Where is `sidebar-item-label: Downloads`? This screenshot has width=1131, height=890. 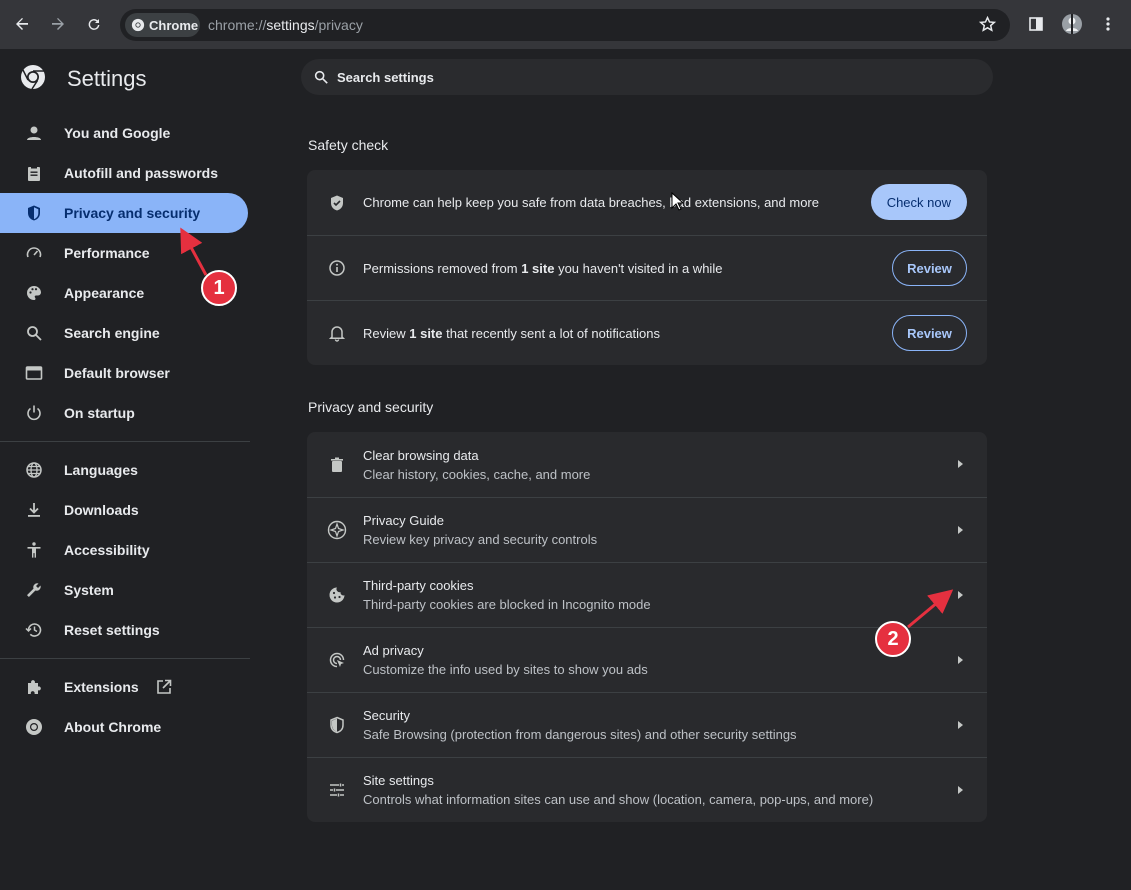 sidebar-item-label: Downloads is located at coordinates (101, 510).